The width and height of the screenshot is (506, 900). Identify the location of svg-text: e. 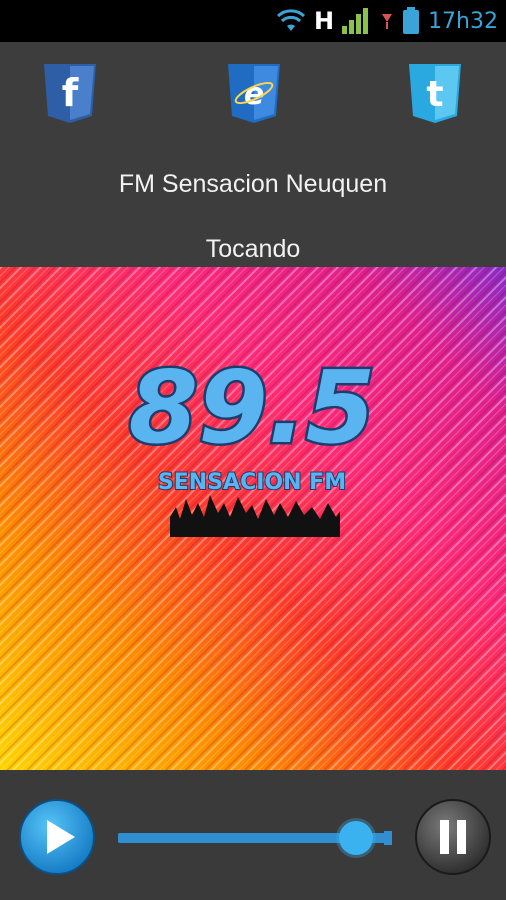
(254, 94).